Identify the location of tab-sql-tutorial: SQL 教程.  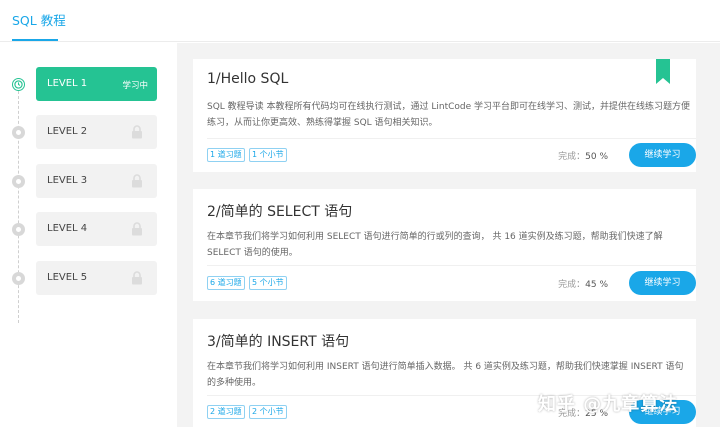
(39, 19).